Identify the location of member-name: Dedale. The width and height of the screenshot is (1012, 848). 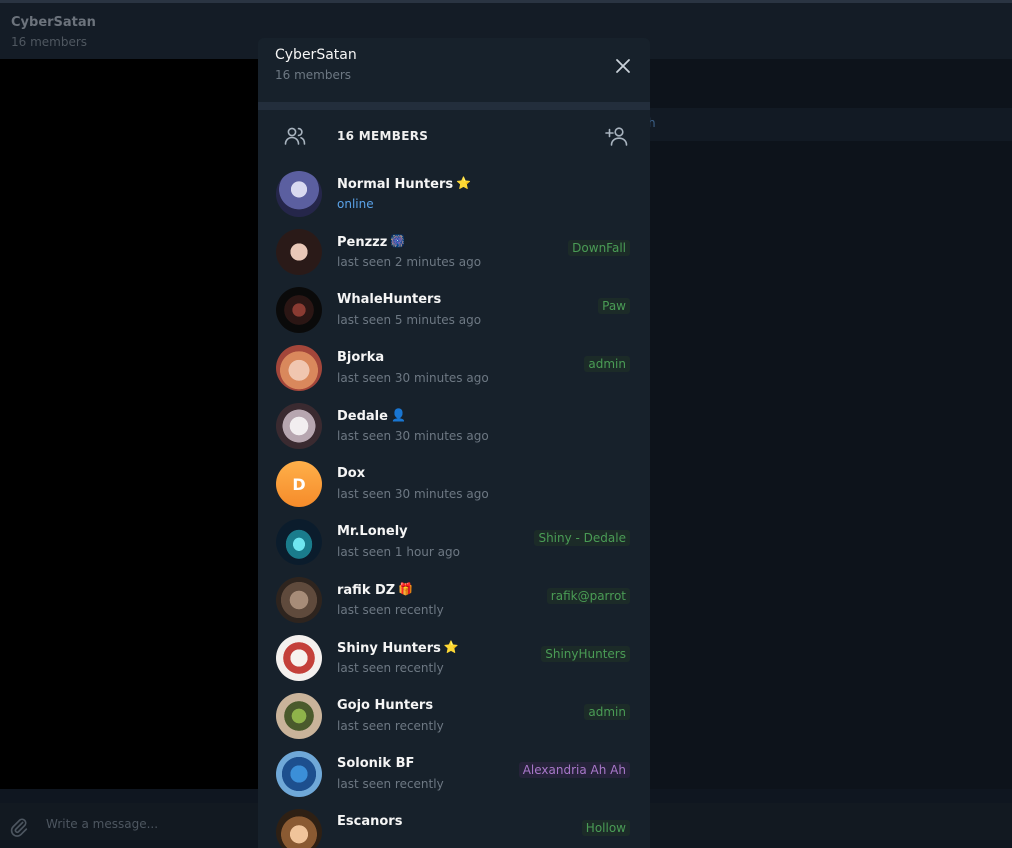
(362, 416).